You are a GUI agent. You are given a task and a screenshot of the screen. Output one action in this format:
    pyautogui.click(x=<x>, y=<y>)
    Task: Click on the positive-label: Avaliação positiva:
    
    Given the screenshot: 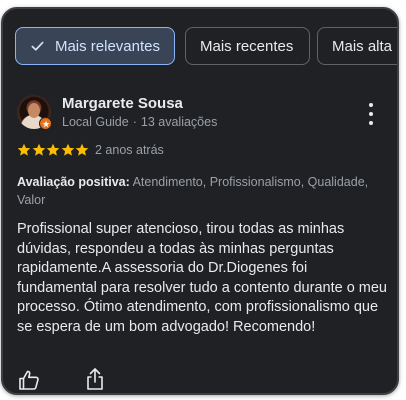 What is the action you would take?
    pyautogui.click(x=73, y=182)
    